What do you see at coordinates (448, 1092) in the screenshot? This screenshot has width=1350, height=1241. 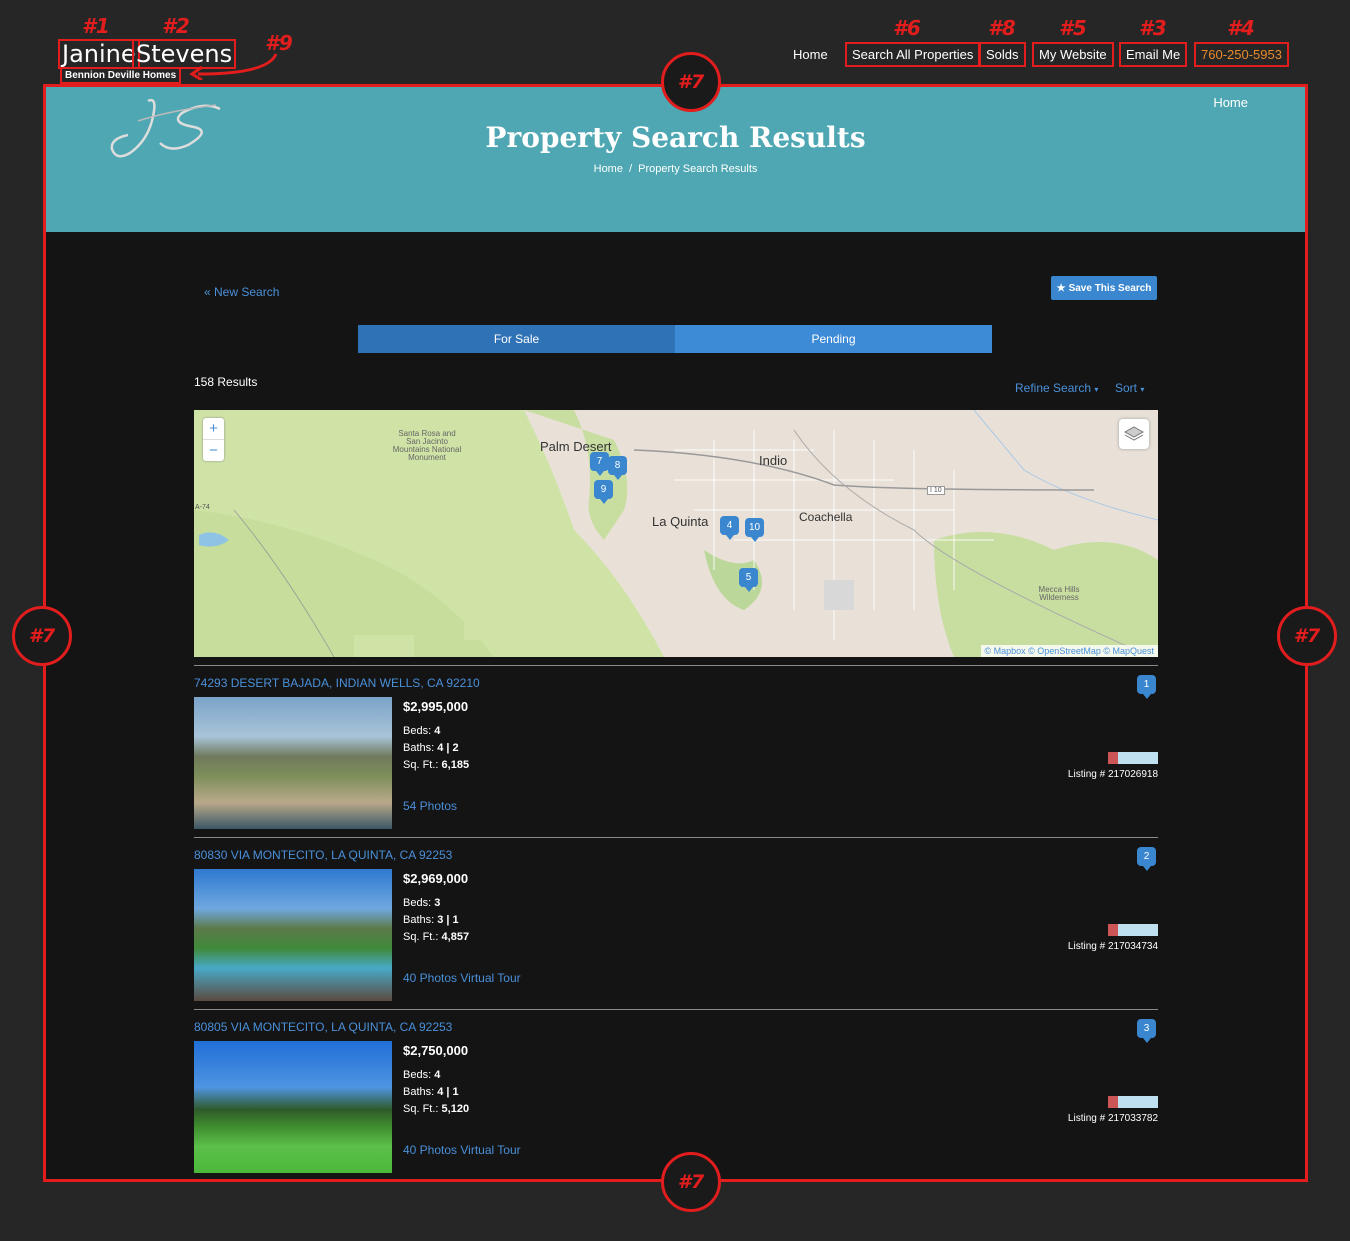 I see `baths-value: 4 | 1` at bounding box center [448, 1092].